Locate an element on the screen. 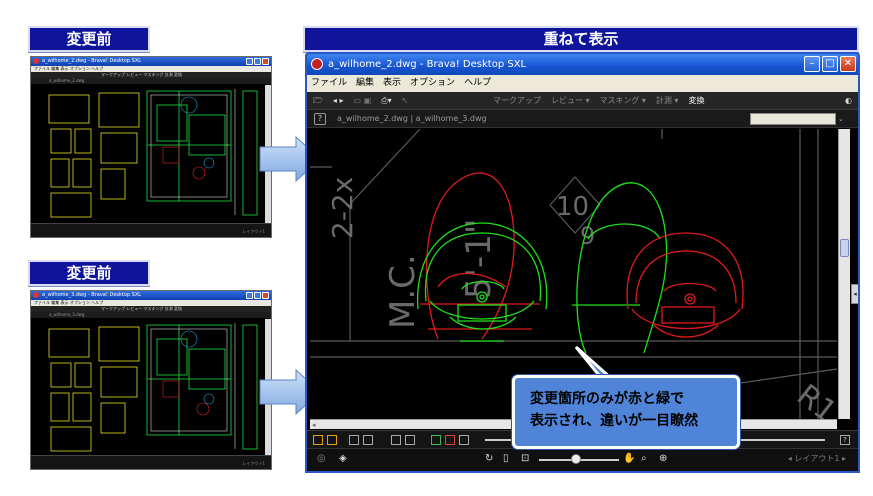  overlay-label: 重ねて表示 is located at coordinates (581, 39).